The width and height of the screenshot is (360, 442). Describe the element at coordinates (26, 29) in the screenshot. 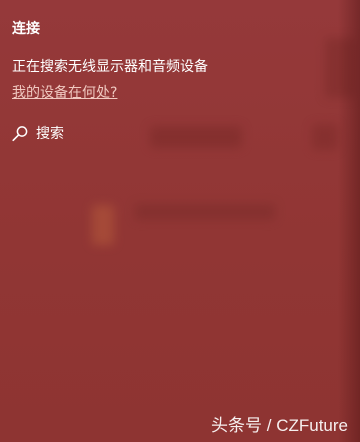

I see `panel-title: 连接` at that location.